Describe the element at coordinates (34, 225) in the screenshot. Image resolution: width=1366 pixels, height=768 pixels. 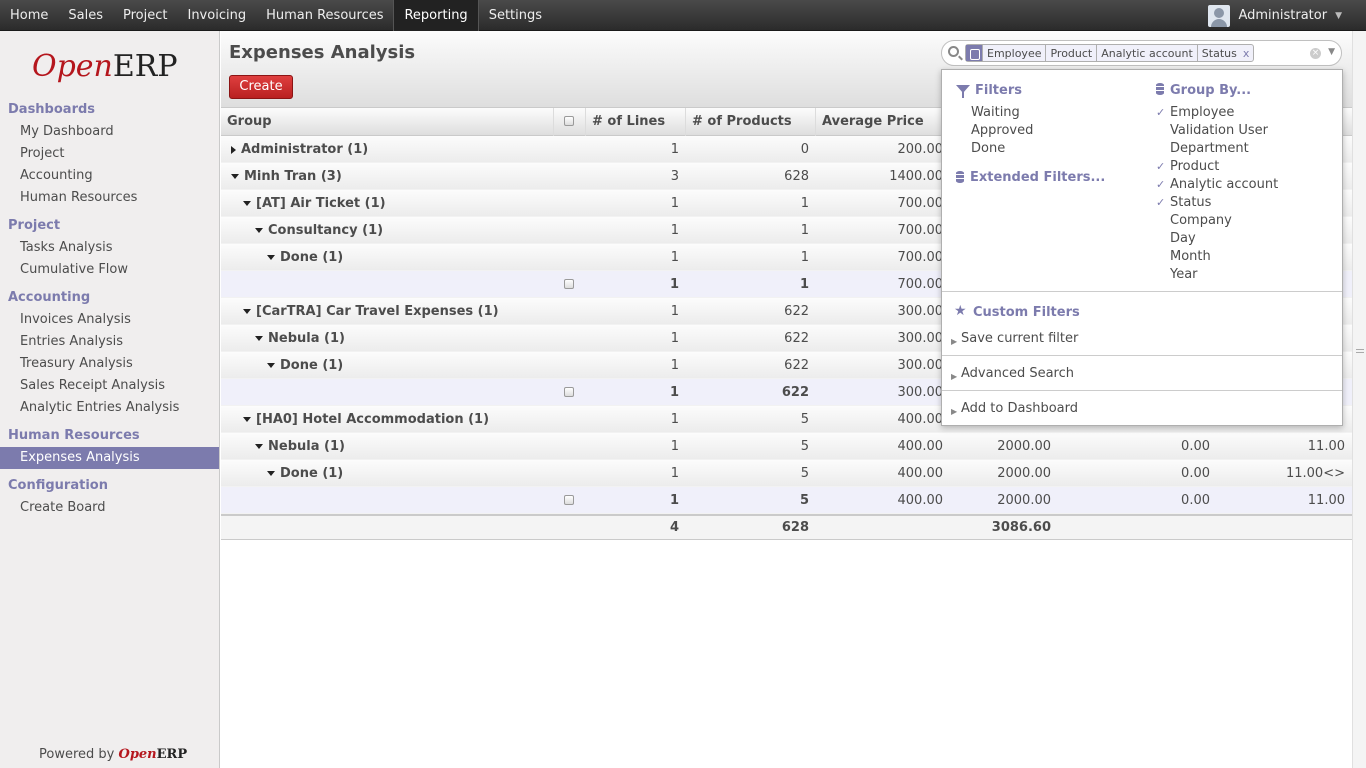
I see `sidebar-section-project: Project` at that location.